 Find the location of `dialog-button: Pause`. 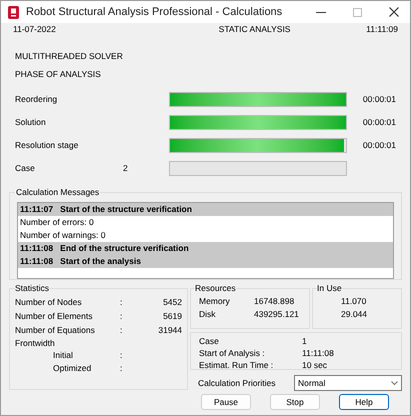

dialog-button: Pause is located at coordinates (226, 402).